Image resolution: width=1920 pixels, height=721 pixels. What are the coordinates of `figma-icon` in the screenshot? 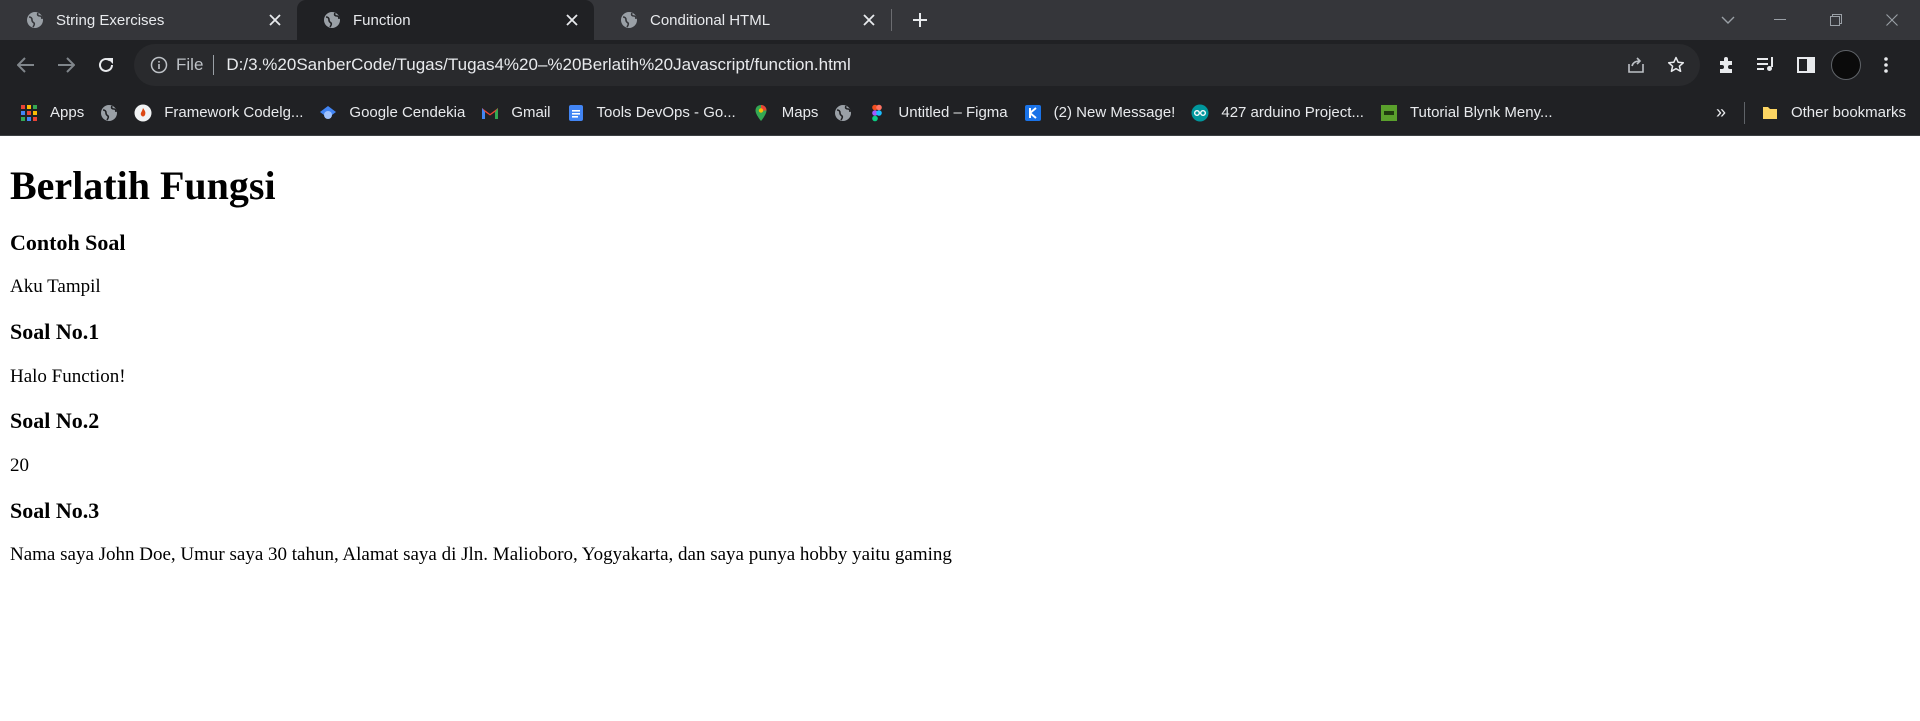 It's located at (877, 112).